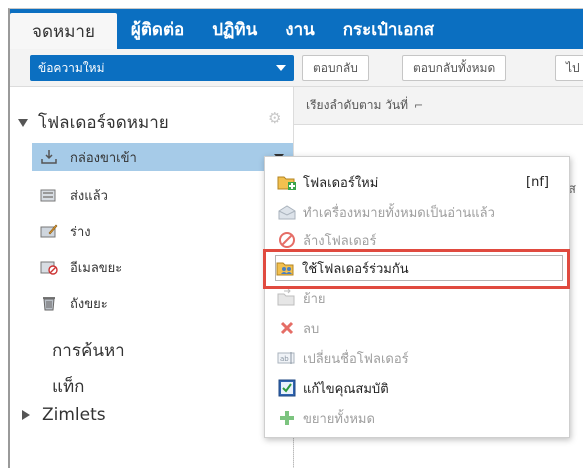  I want to click on menu-item-delete: ลบ, so click(420, 328).